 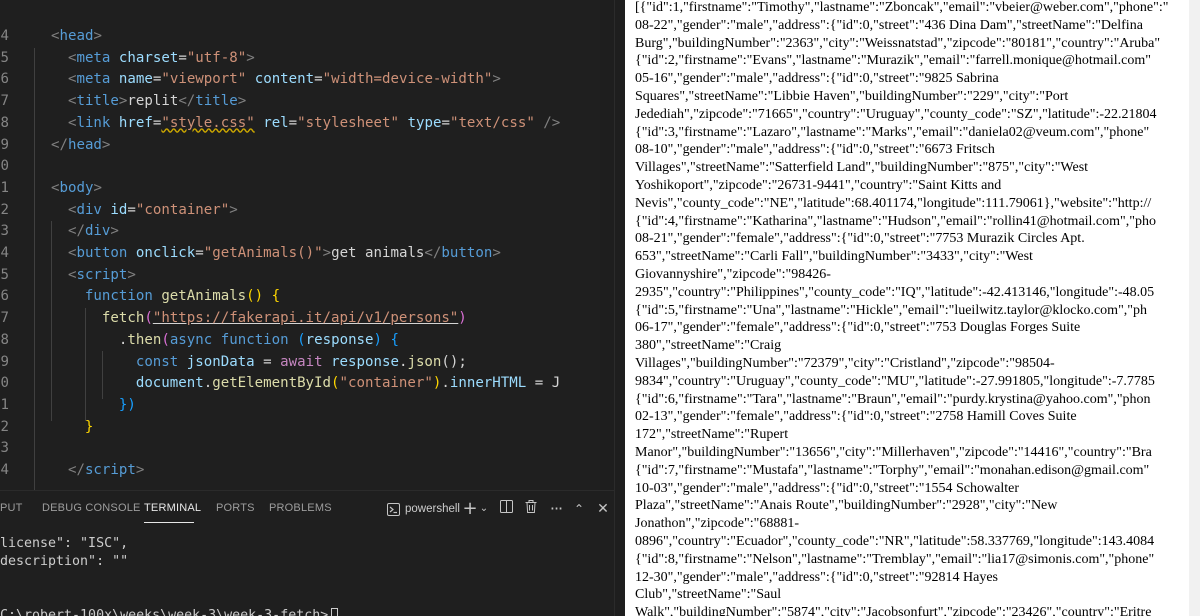 I want to click on code-token: name, so click(x=135, y=79).